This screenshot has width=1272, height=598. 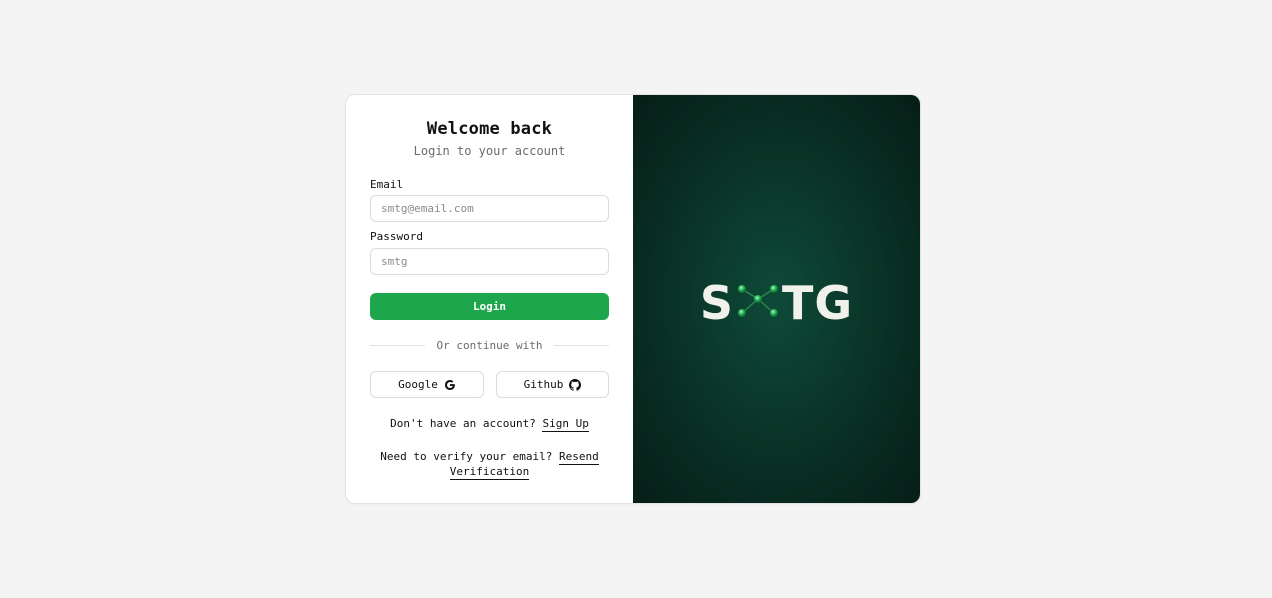 What do you see at coordinates (581, 345) in the screenshot?
I see `divider-line-right` at bounding box center [581, 345].